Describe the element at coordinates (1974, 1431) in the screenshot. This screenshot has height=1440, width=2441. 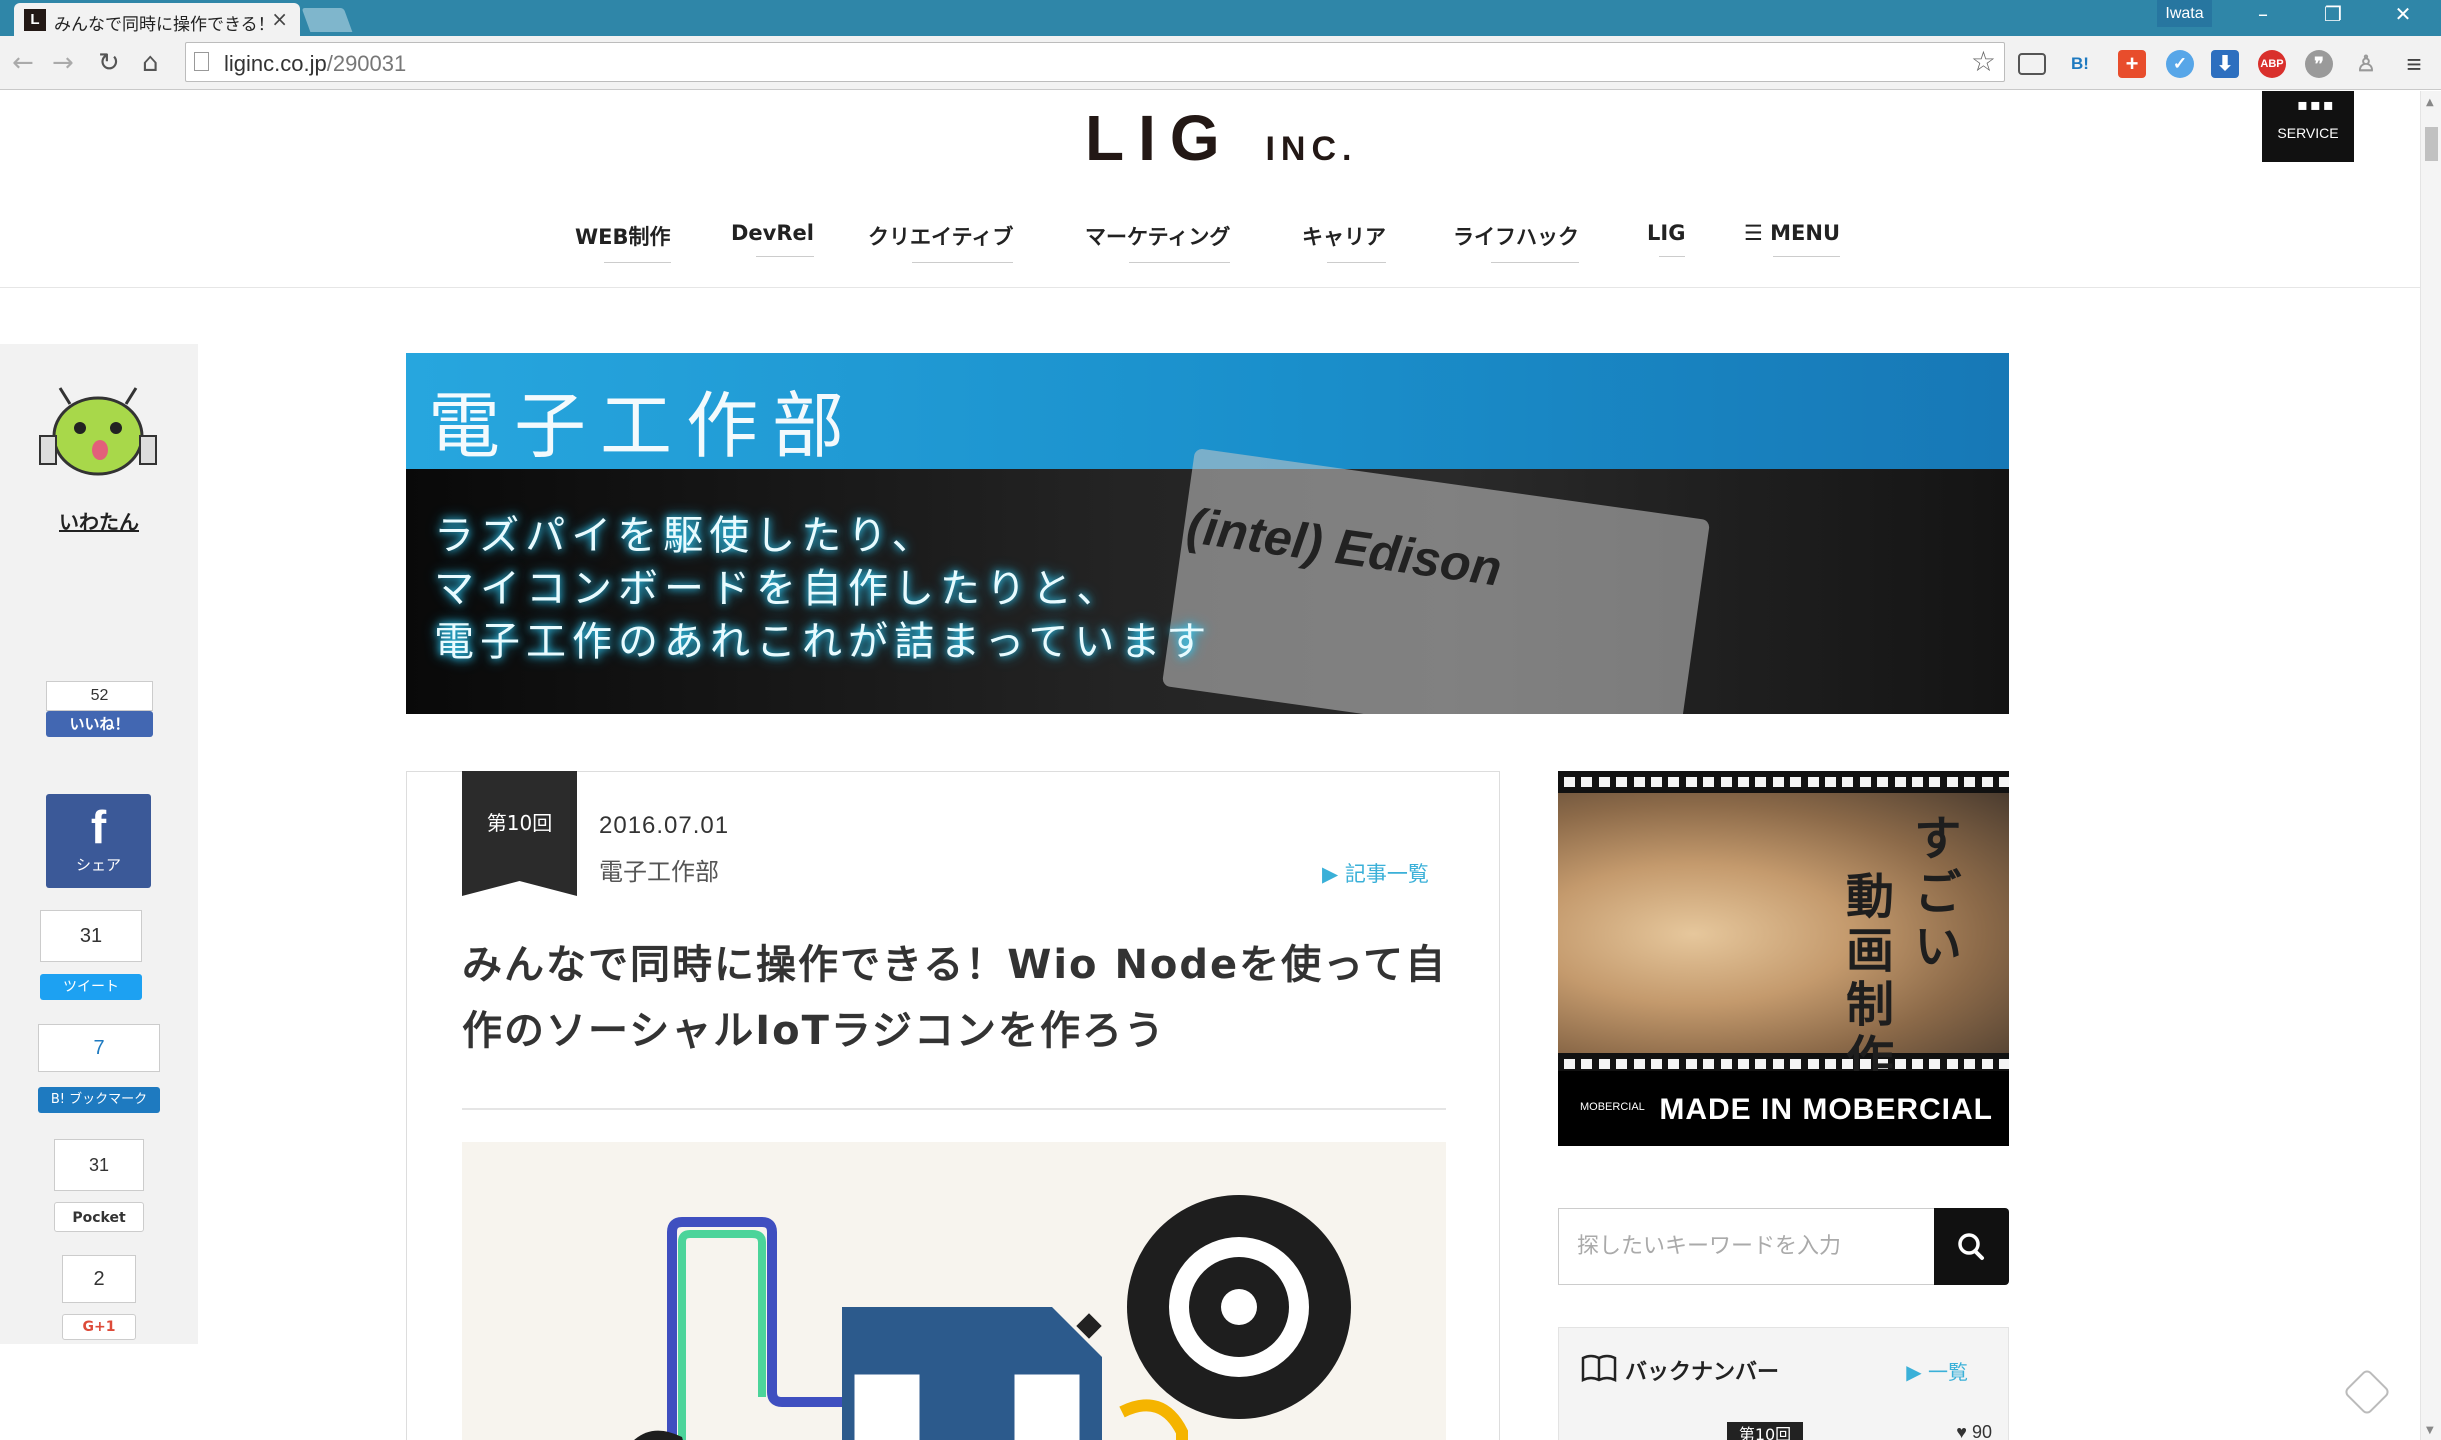
I see `backnumber-likes: ♥ 90` at that location.